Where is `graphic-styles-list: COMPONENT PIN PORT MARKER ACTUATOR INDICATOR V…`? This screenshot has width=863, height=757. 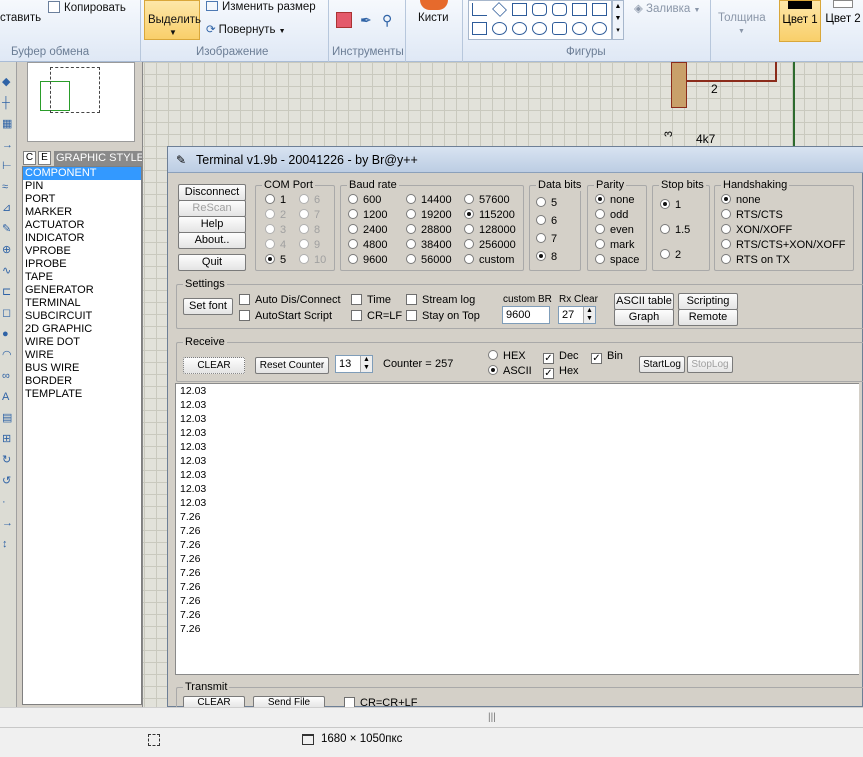
graphic-styles-list: COMPONENT PIN PORT MARKER ACTUATOR INDICATOR V… is located at coordinates (82, 435).